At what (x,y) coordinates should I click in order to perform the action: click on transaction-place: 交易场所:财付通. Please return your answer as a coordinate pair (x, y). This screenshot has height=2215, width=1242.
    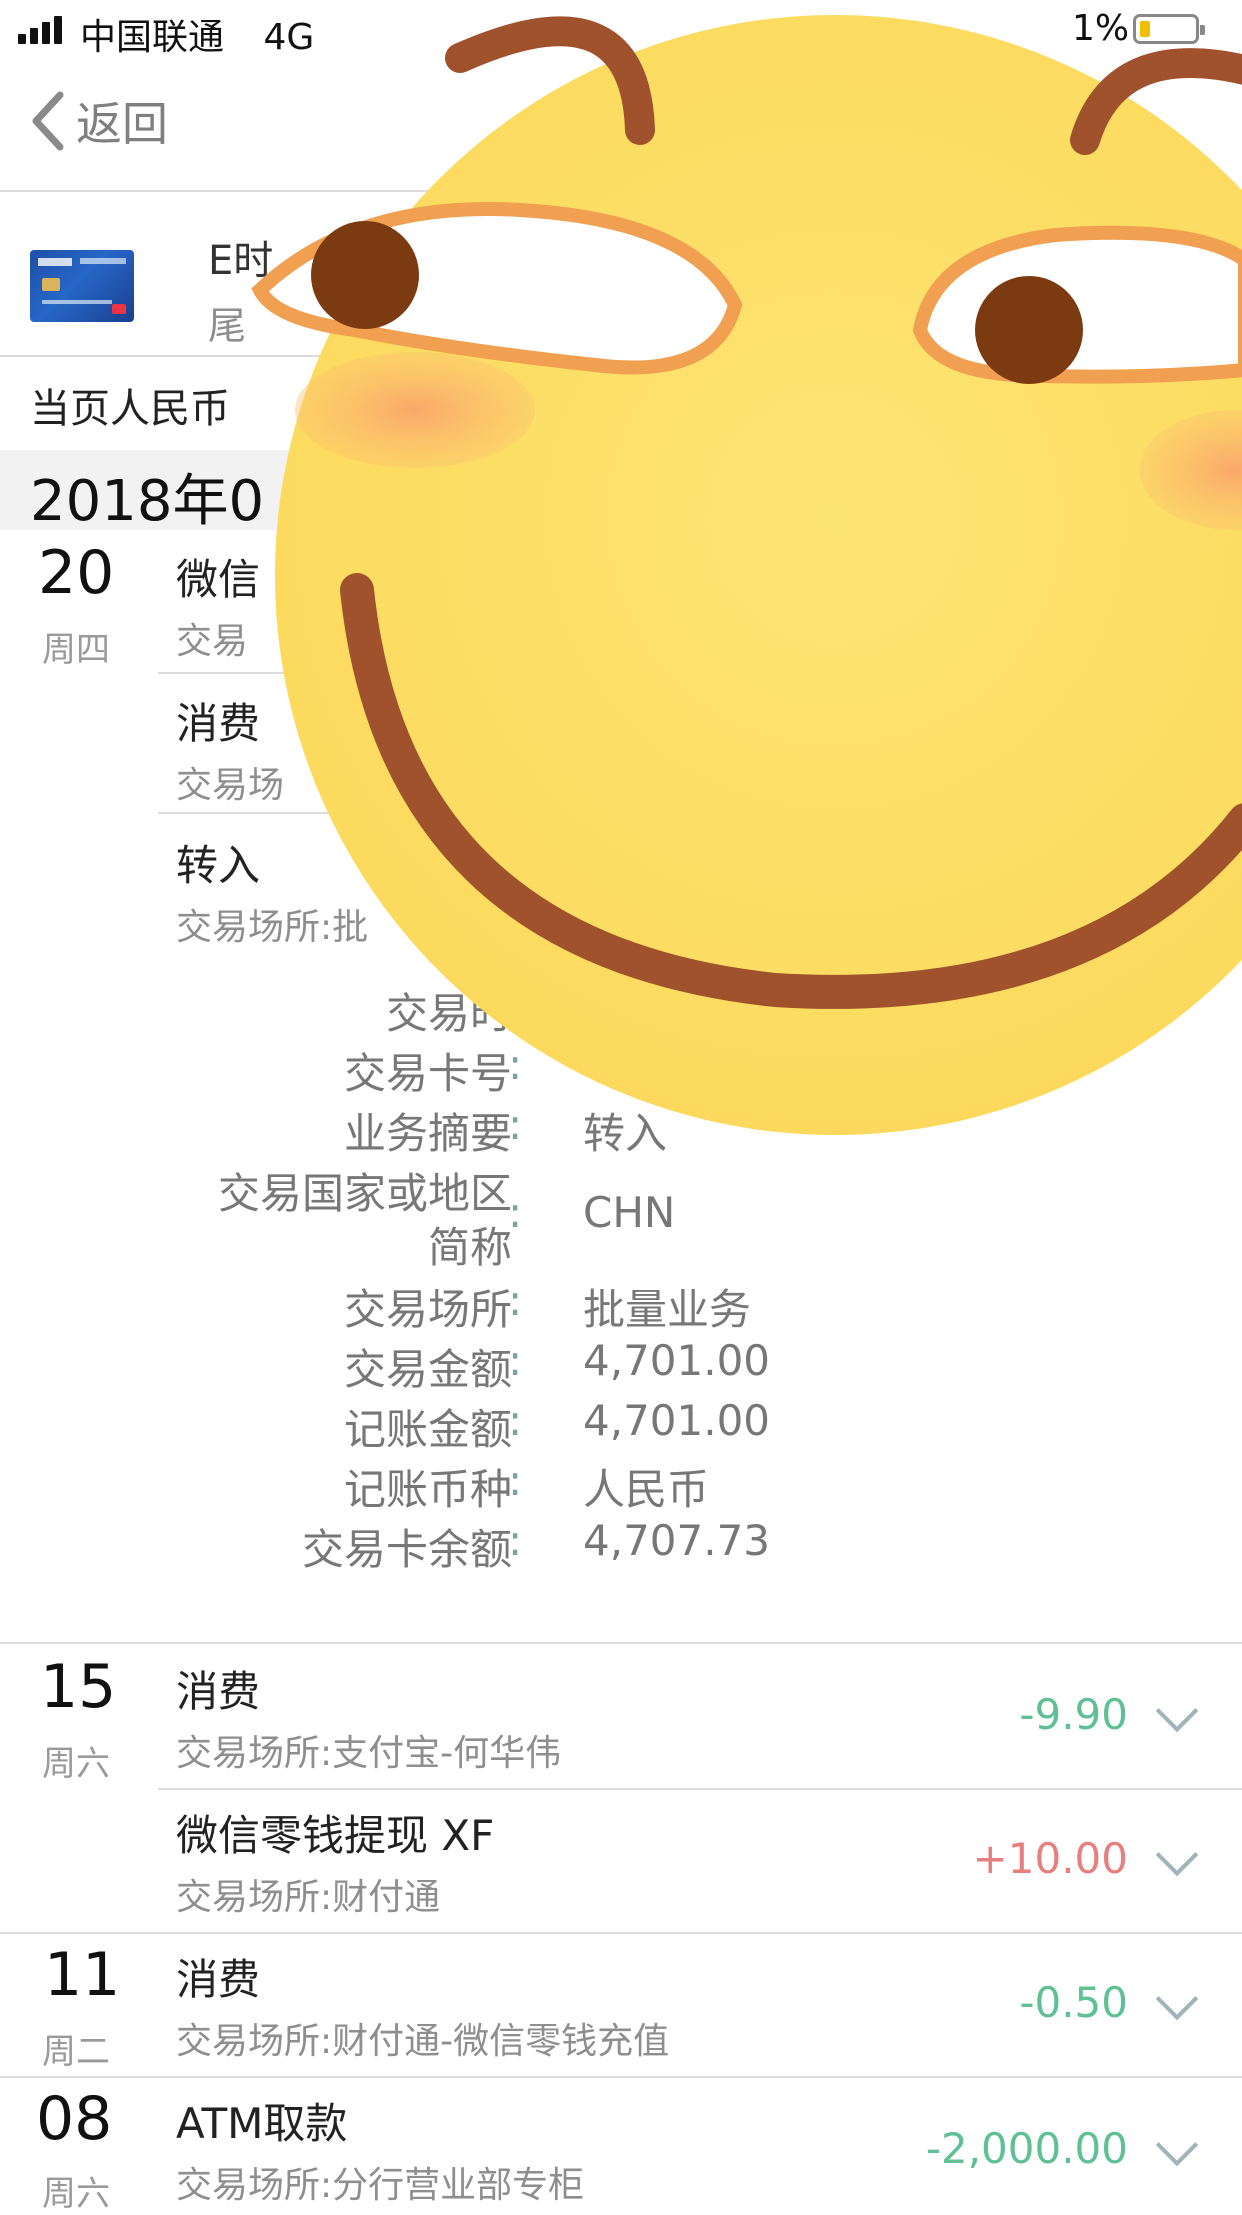
    Looking at the image, I should click on (308, 1897).